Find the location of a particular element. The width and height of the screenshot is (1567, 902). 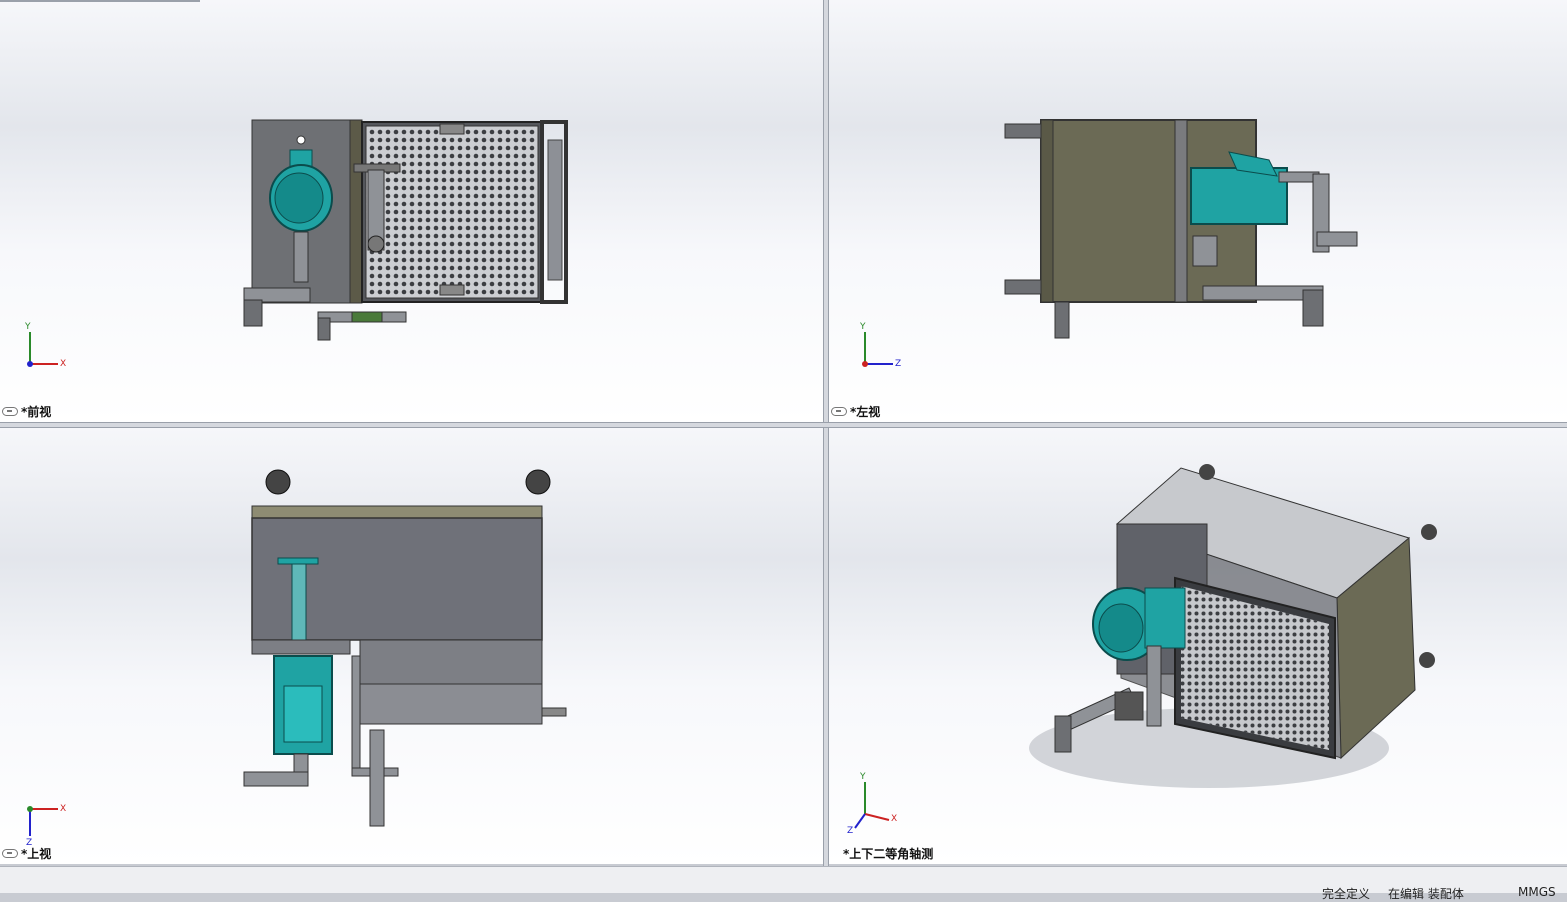

axis-triad-front is located at coordinates (42, 349).